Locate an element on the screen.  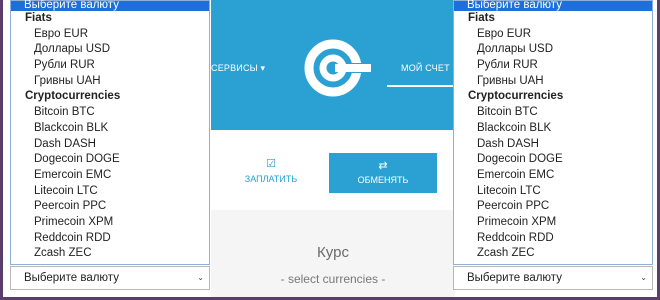
nav-active-underline is located at coordinates (420, 86).